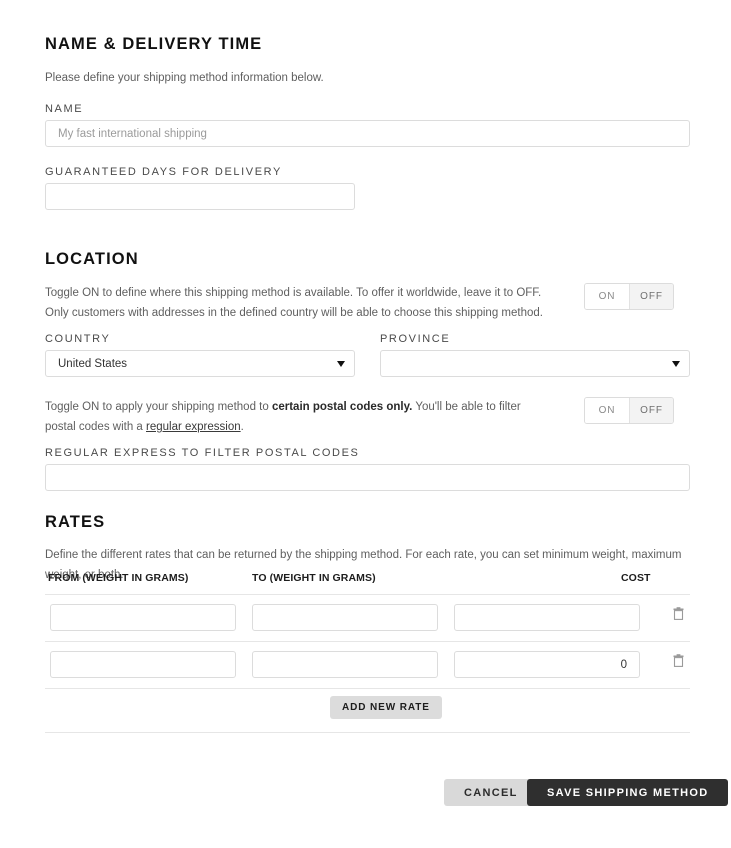 This screenshot has height=848, width=731. What do you see at coordinates (163, 172) in the screenshot?
I see `guaranteed-days-label: GUARANTEED DAYS FOR DELIVERY` at bounding box center [163, 172].